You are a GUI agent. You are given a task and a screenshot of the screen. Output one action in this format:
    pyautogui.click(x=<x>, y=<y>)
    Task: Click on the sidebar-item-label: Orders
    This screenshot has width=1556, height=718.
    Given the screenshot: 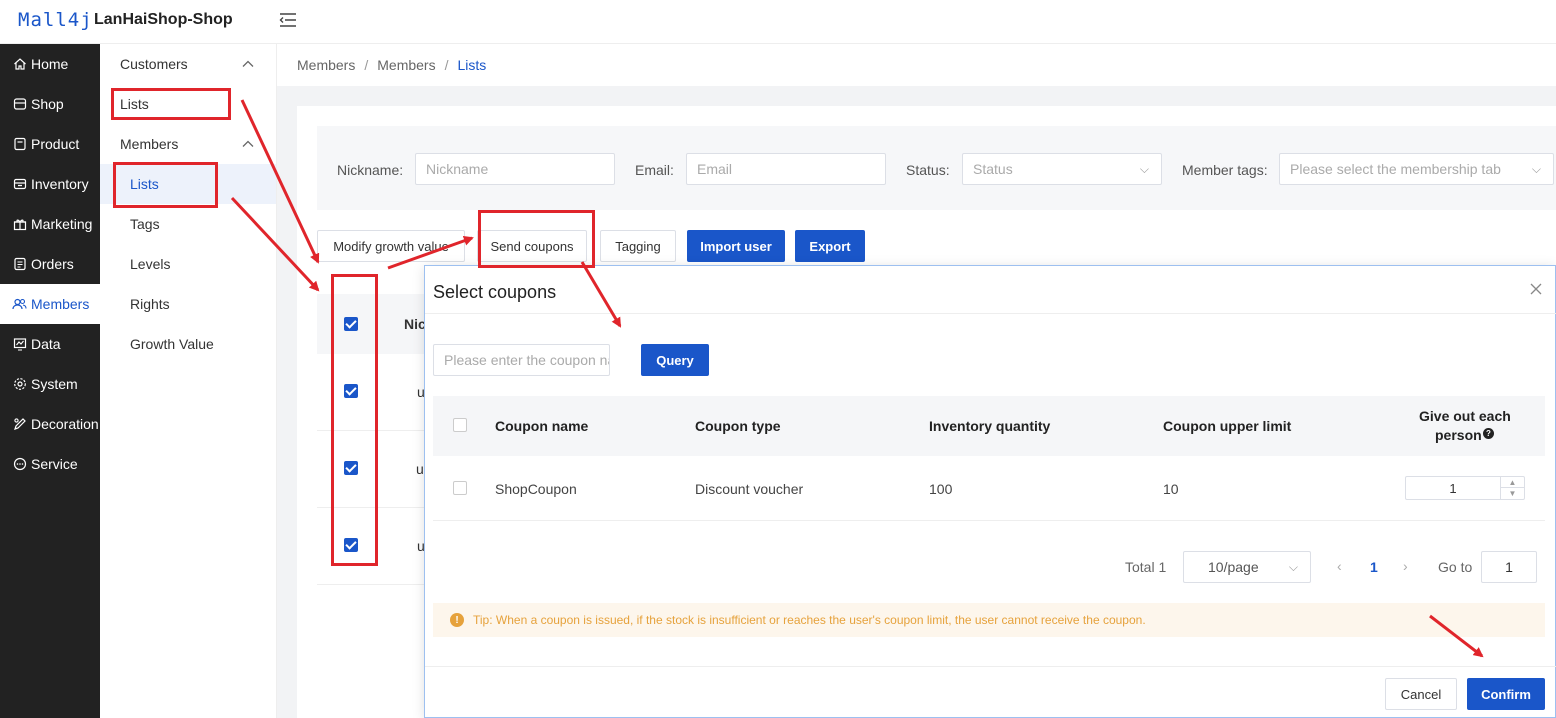 What is the action you would take?
    pyautogui.click(x=52, y=264)
    